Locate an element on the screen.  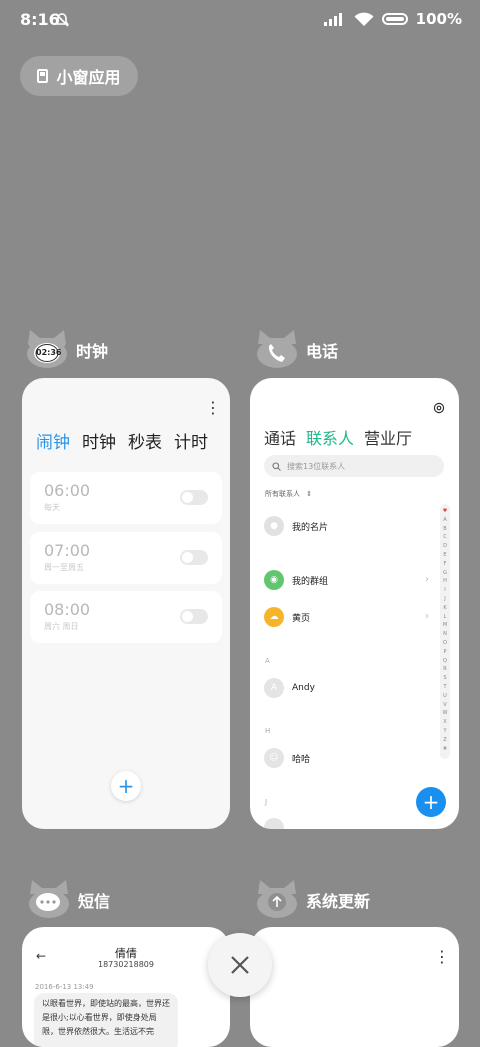
close-icon is located at coordinates (240, 965).